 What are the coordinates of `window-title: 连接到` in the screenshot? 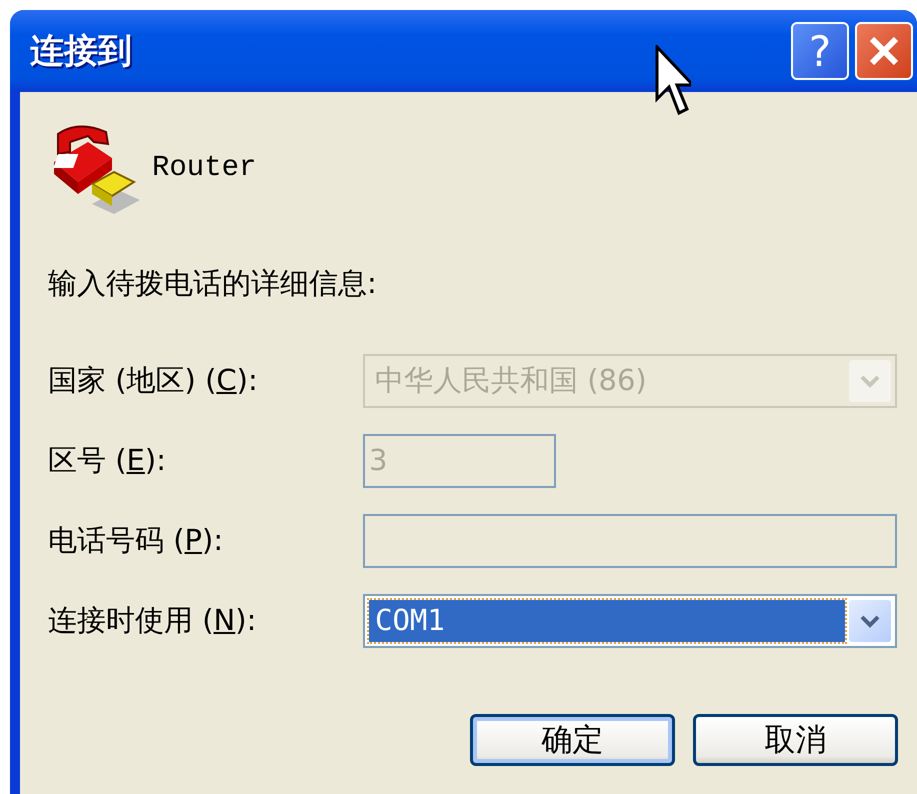 It's located at (81, 51).